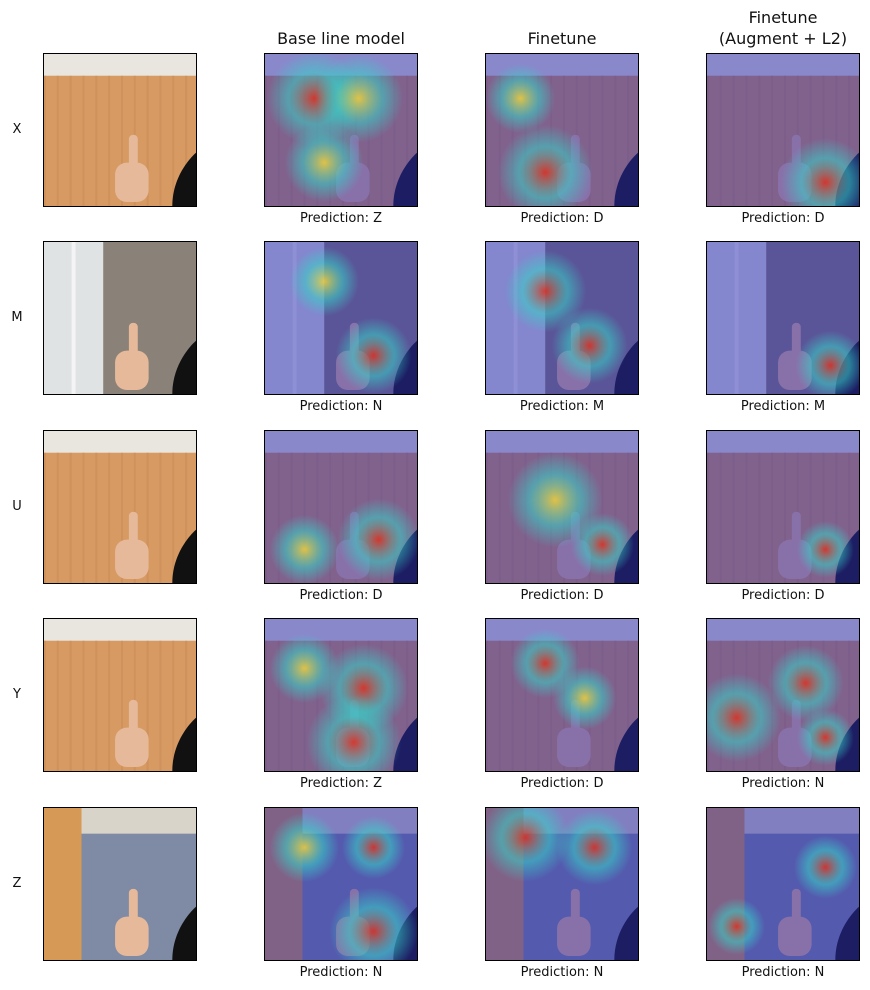 The image size is (870, 990). I want to click on row-label: Y, so click(17, 694).